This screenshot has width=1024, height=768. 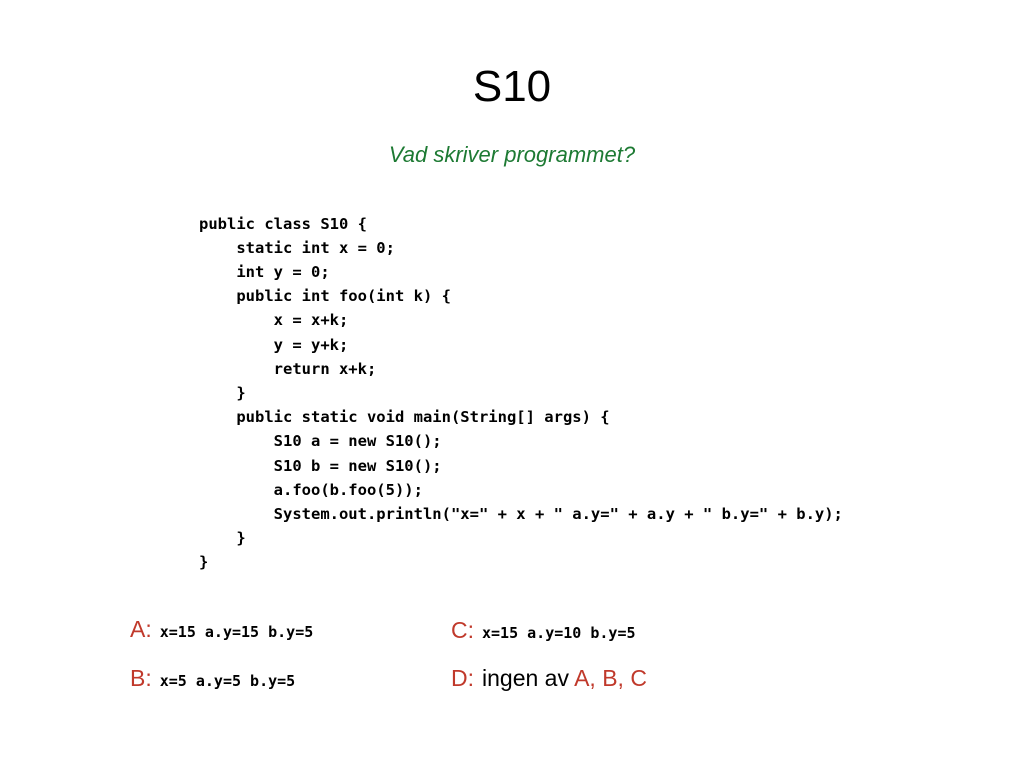 I want to click on answer-text-d-options: A, B, C, so click(x=610, y=678).